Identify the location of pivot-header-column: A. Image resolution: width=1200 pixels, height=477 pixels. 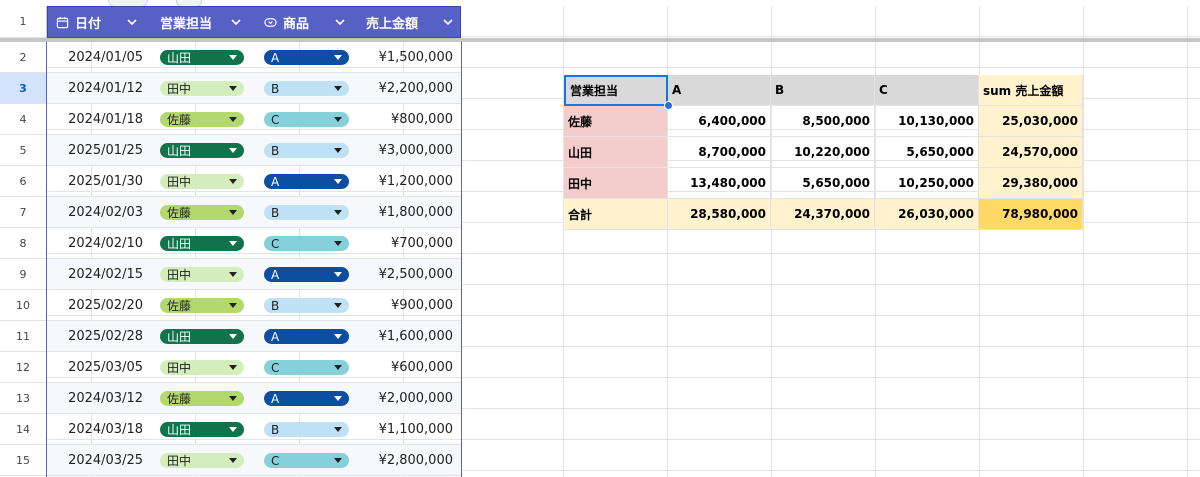
(719, 90).